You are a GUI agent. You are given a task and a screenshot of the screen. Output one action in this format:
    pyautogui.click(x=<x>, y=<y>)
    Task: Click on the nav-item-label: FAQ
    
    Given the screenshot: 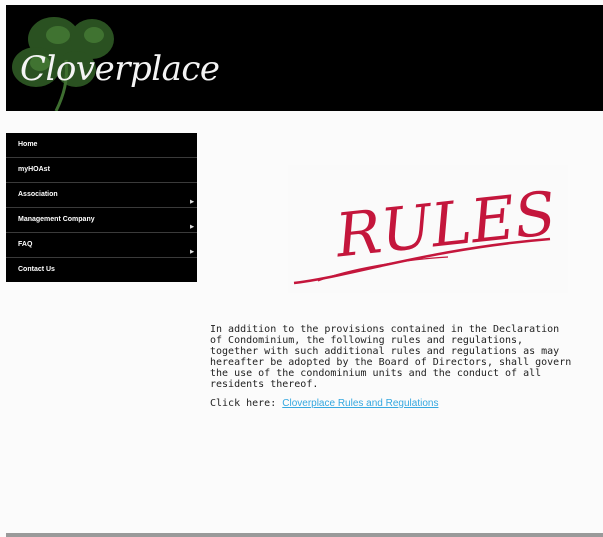 What is the action you would take?
    pyautogui.click(x=25, y=244)
    